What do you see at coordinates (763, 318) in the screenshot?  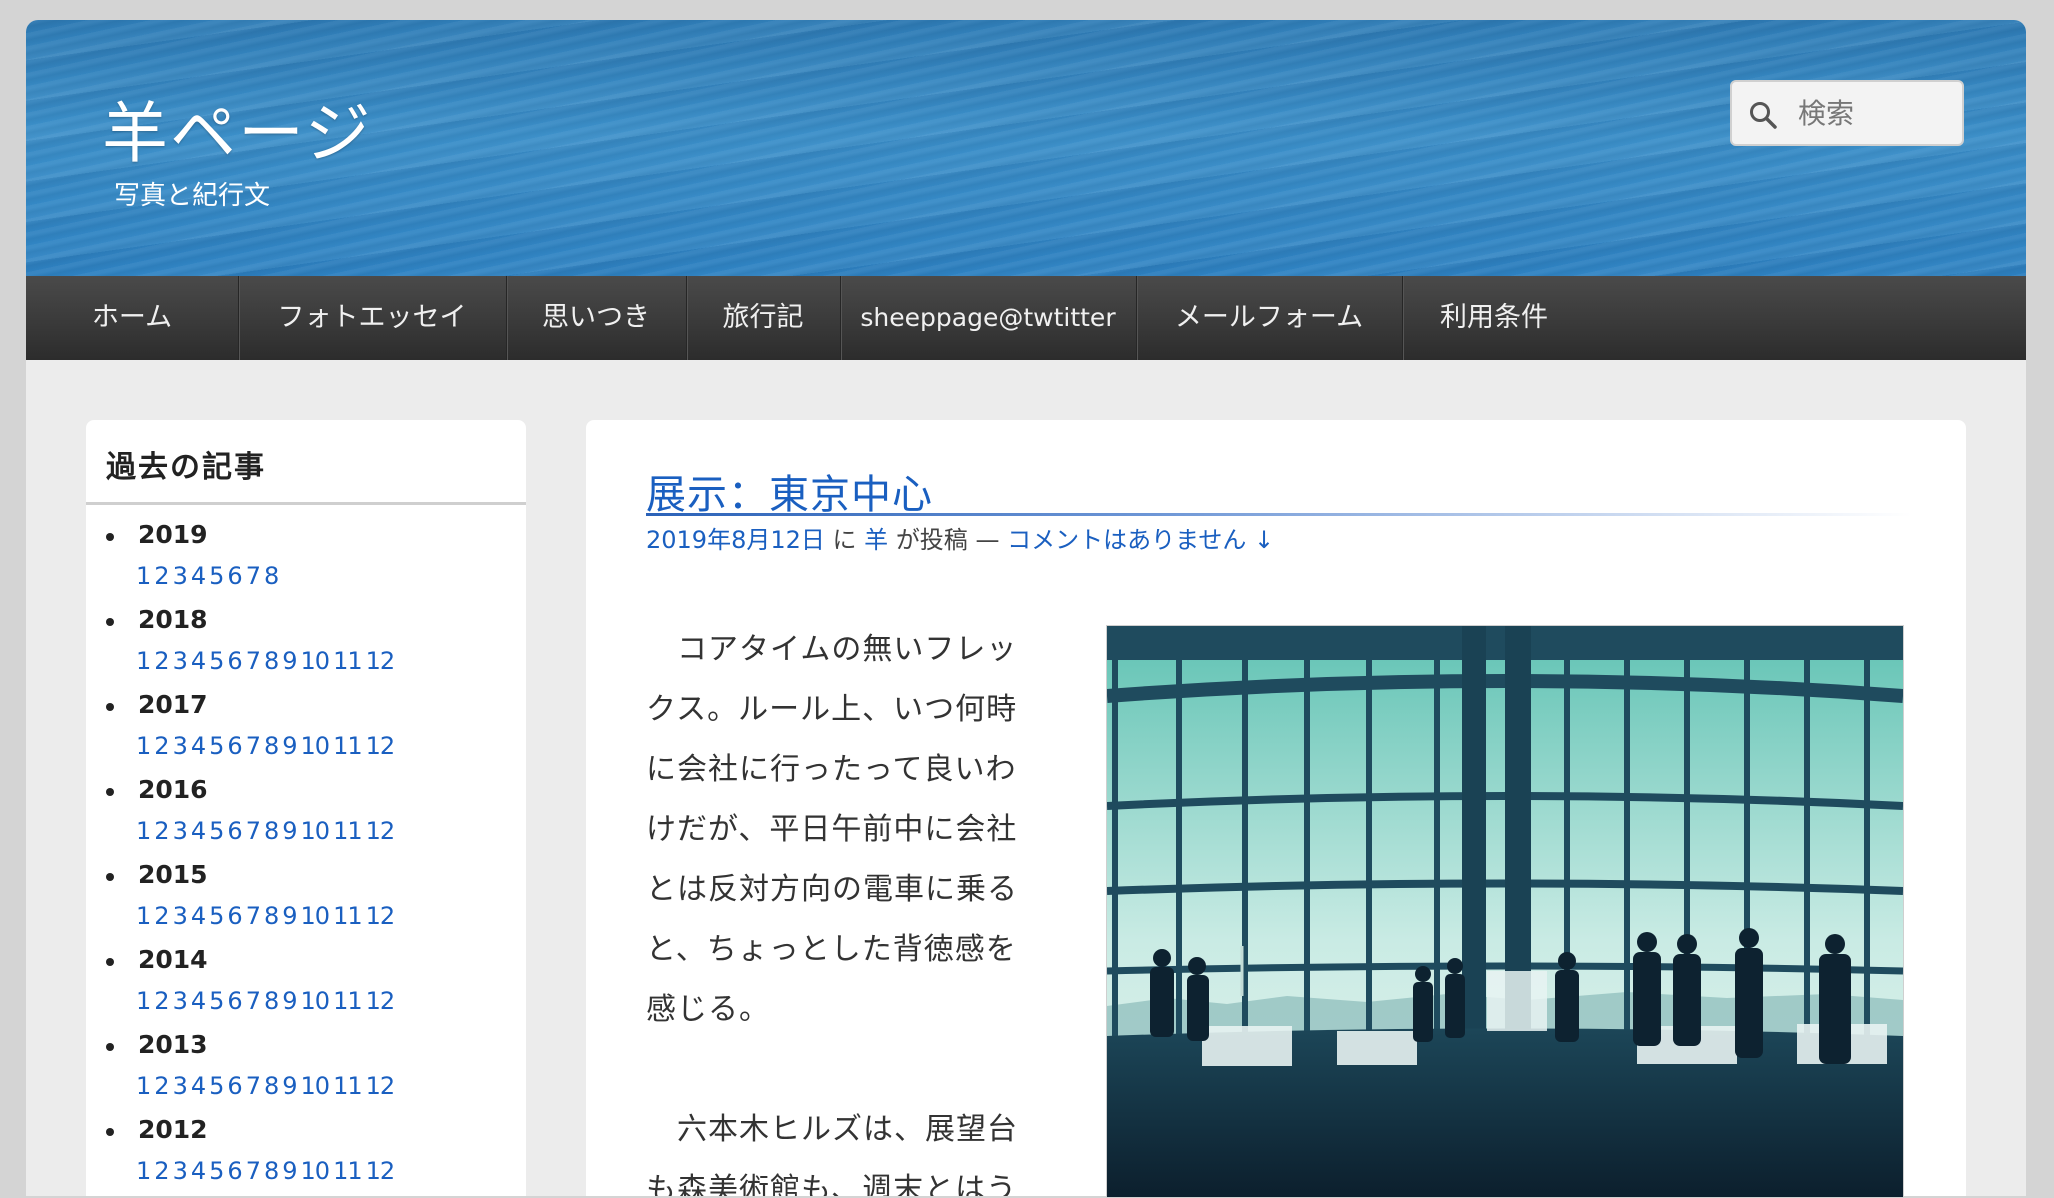 I see `nav-item-travel: 旅行記` at bounding box center [763, 318].